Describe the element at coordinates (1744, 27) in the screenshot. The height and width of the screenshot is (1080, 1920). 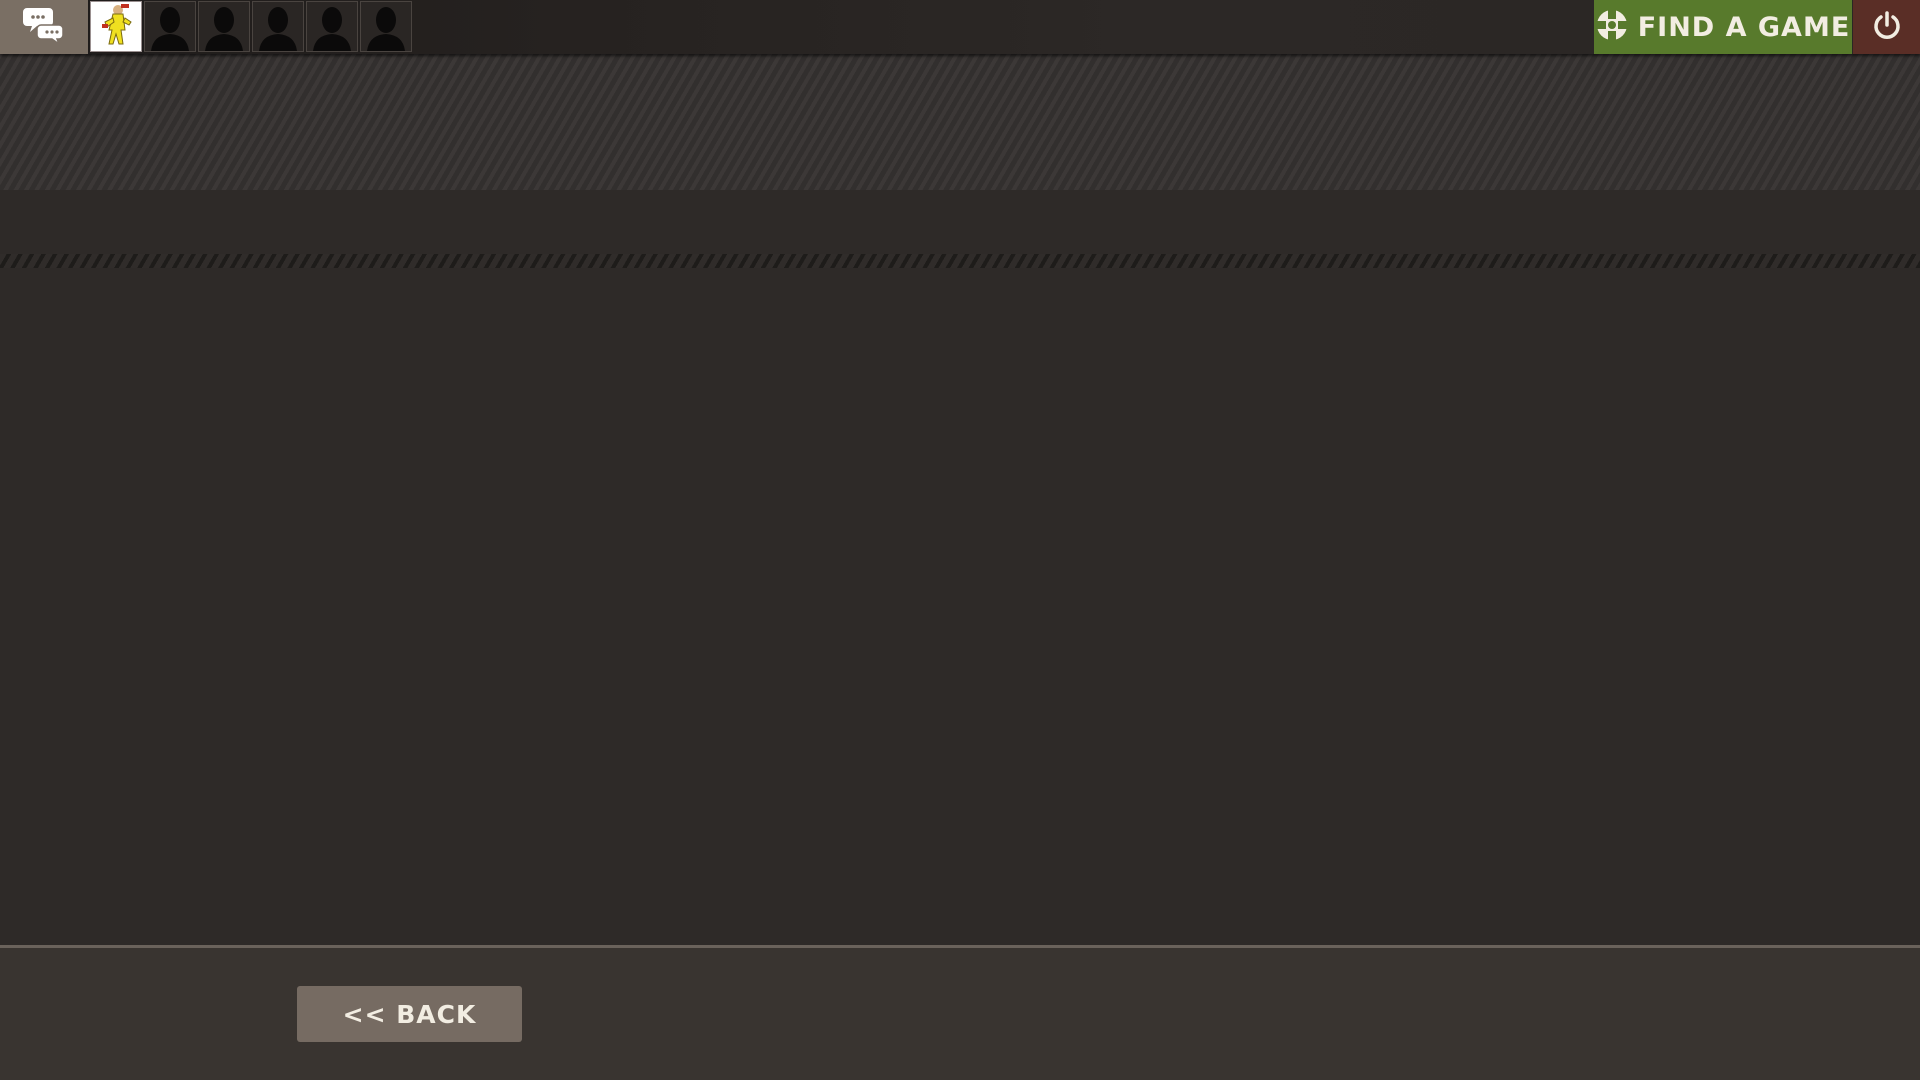
I see `find-a-game-label: FIND A GAME` at that location.